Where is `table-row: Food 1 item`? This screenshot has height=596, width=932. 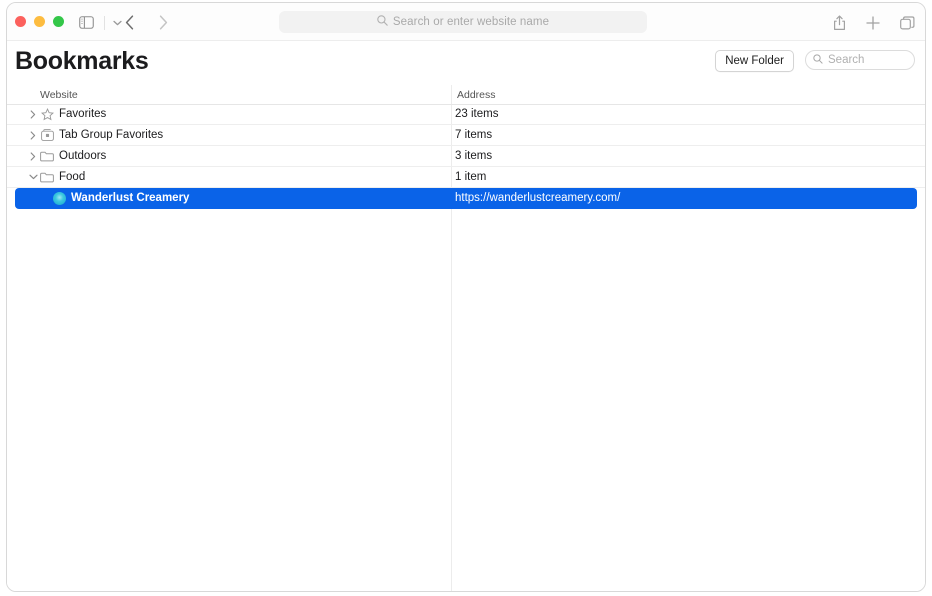
table-row: Food 1 item is located at coordinates (466, 177).